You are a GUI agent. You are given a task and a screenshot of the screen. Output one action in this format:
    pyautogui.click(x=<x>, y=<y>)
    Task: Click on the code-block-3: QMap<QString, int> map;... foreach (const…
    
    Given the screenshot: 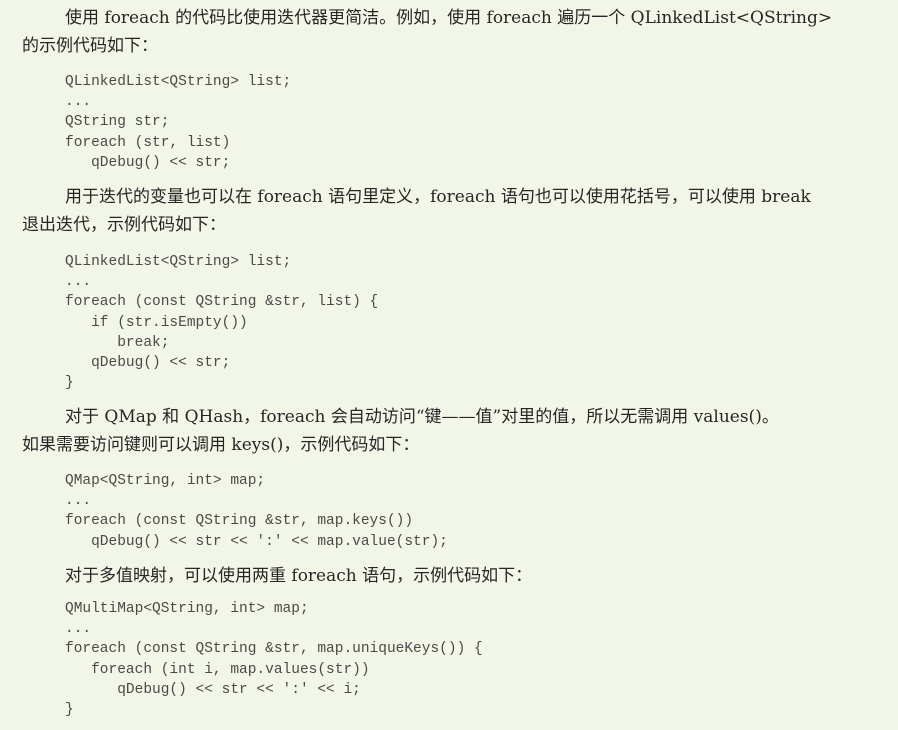 What is the action you would take?
    pyautogui.click(x=256, y=511)
    